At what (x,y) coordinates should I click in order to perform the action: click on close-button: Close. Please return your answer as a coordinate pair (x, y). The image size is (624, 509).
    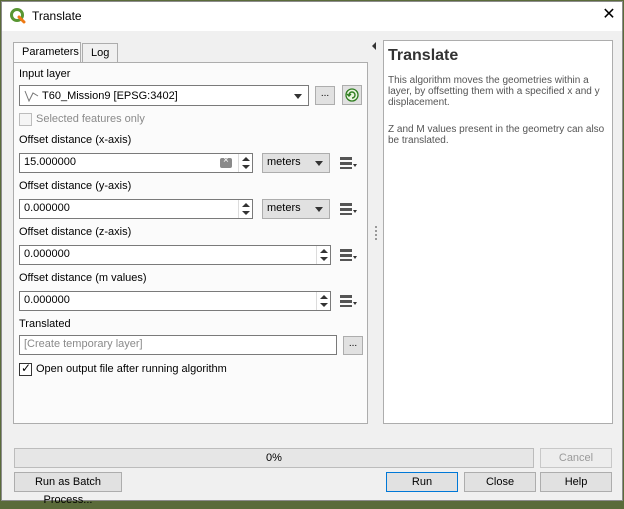
    Looking at the image, I should click on (500, 482).